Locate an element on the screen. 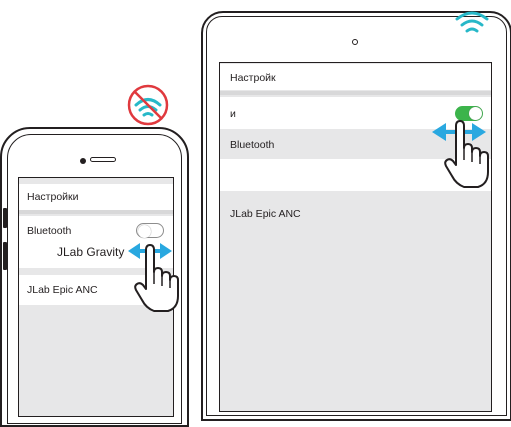 The width and height of the screenshot is (511, 427). phone-camera is located at coordinates (83, 161).